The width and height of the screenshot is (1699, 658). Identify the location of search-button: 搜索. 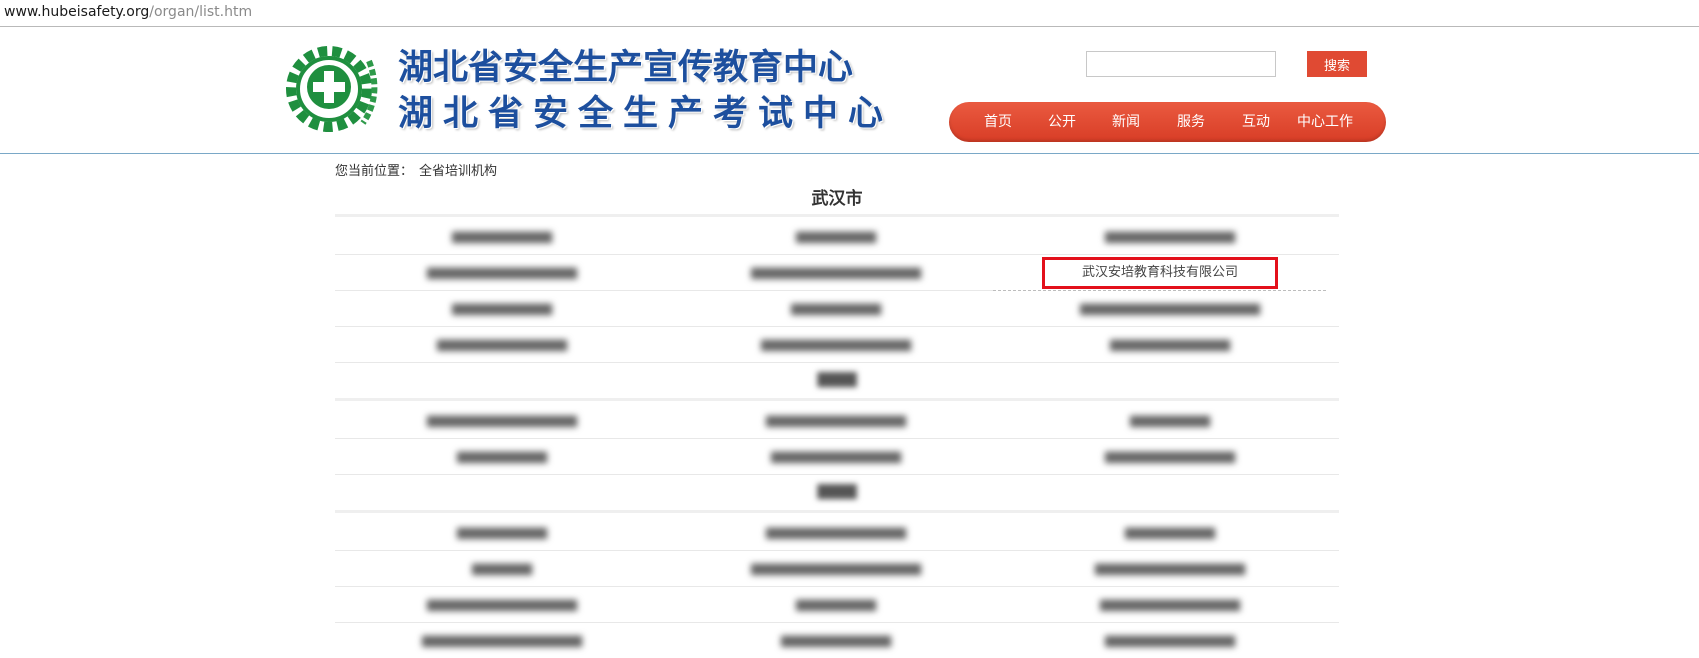
(1337, 64).